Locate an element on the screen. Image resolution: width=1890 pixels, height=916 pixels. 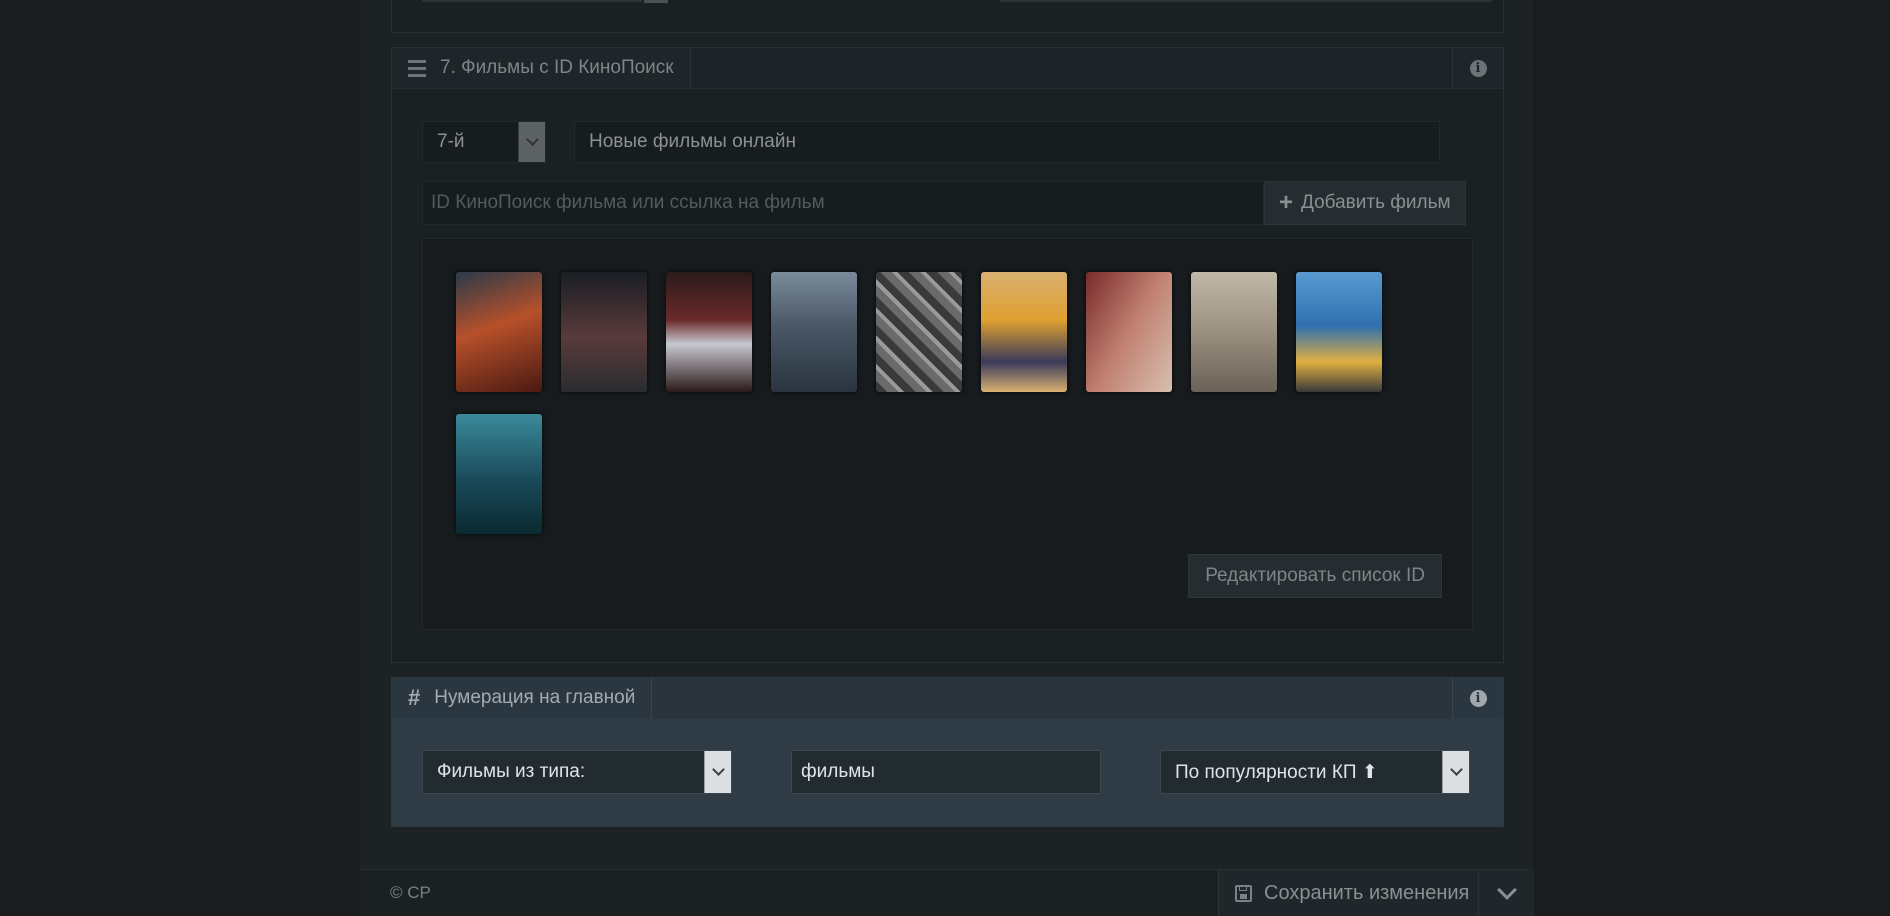
heading-input: Новые фильмы онлайн is located at coordinates (1007, 142).